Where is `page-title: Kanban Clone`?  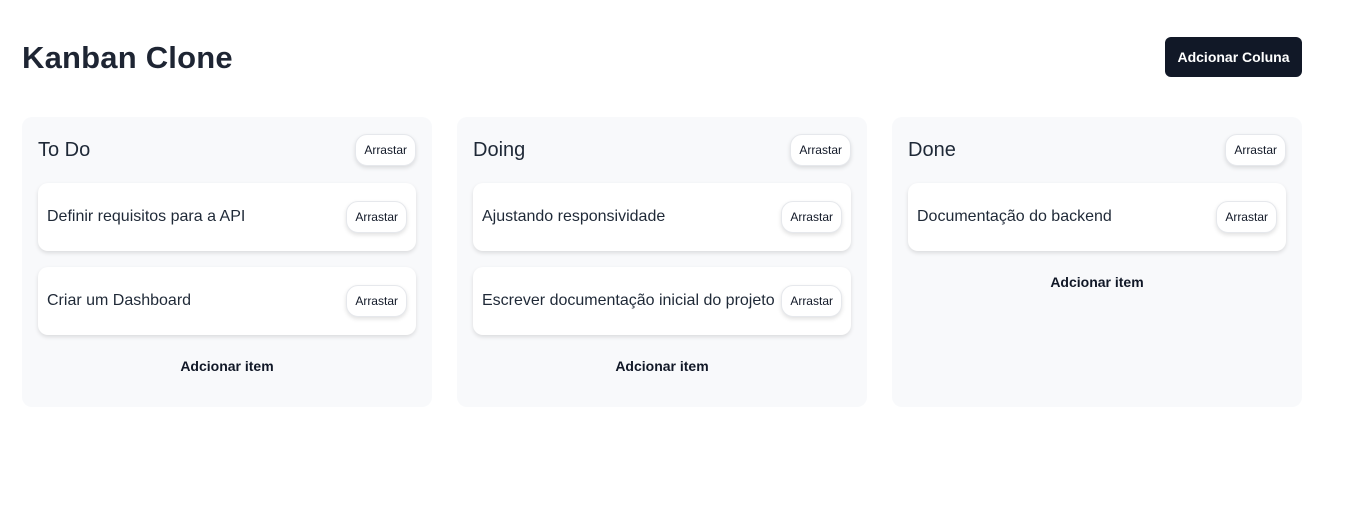 page-title: Kanban Clone is located at coordinates (127, 57).